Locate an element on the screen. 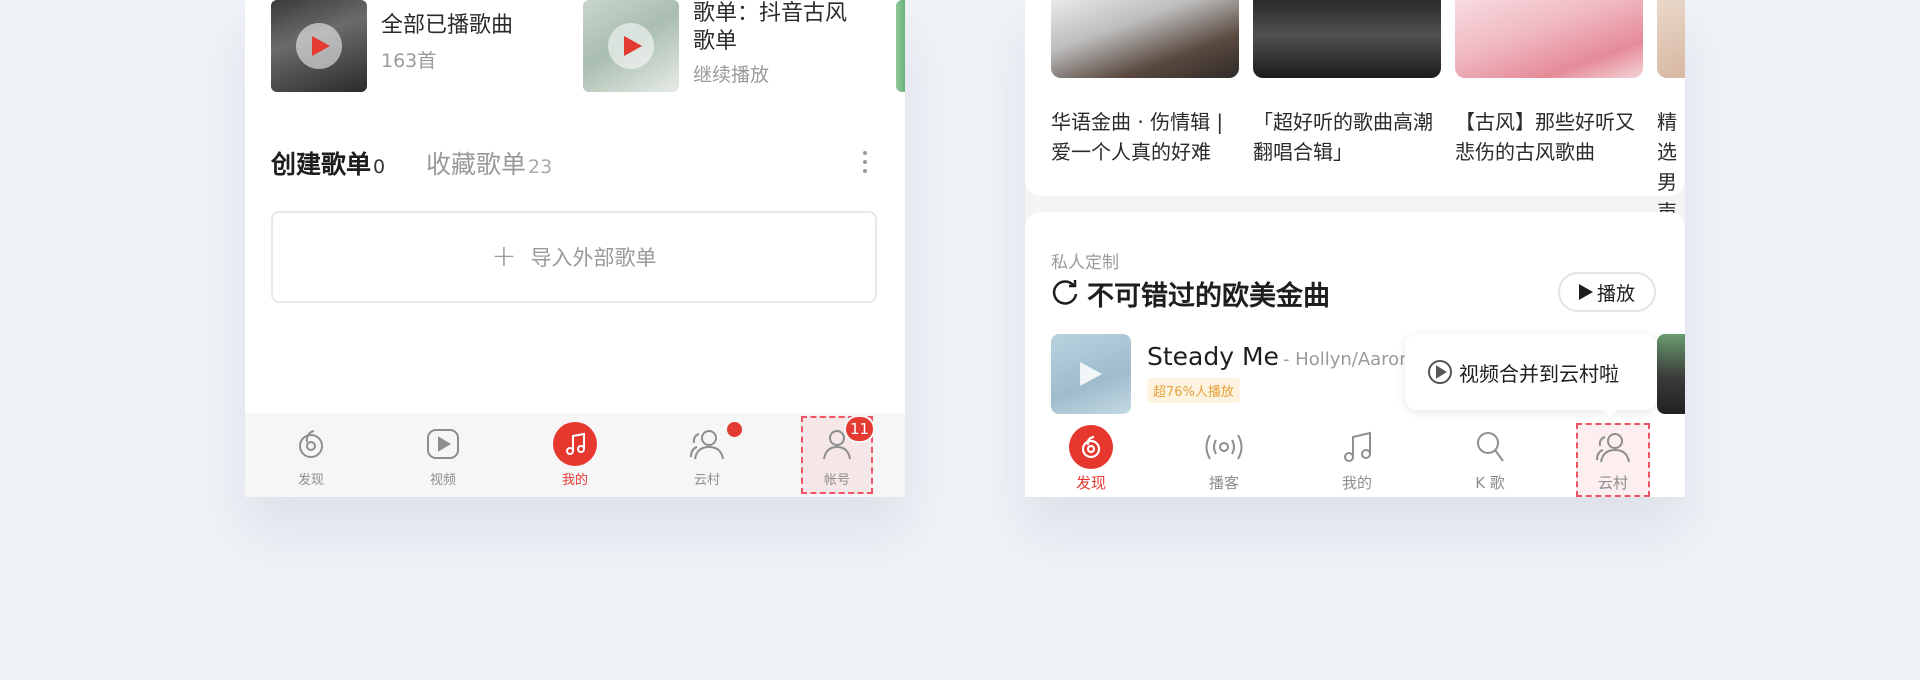 Image resolution: width=1920 pixels, height=680 pixels. playlist-subtitle: 继续播放 is located at coordinates (731, 75).